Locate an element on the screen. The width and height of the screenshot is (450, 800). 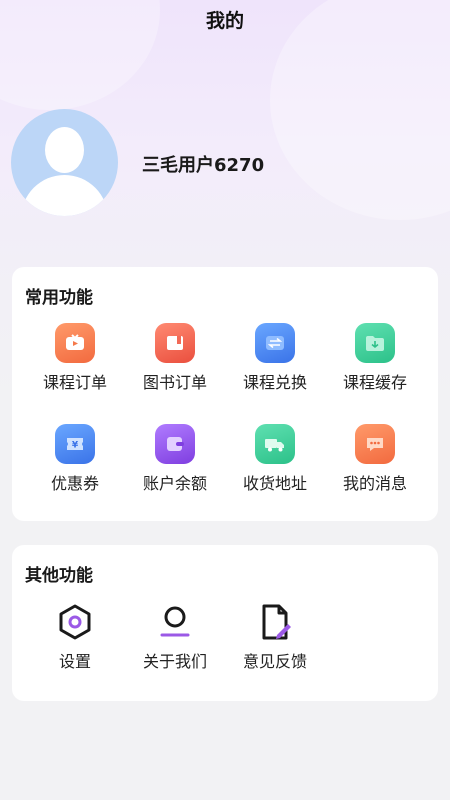
avatar is located at coordinates (64, 162).